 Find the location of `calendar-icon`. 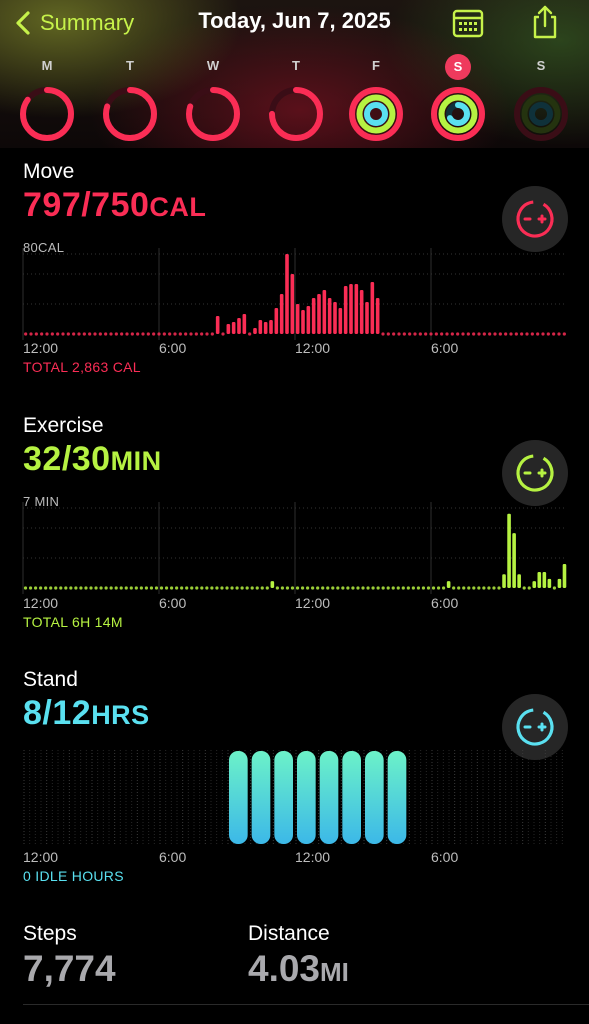

calendar-icon is located at coordinates (468, 23).